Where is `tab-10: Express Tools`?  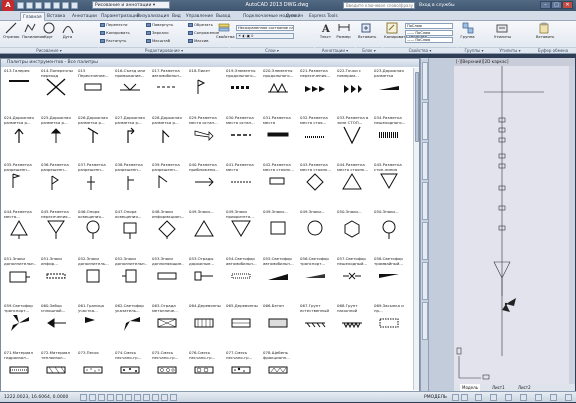 tab-10: Express Tools is located at coordinates (323, 16).